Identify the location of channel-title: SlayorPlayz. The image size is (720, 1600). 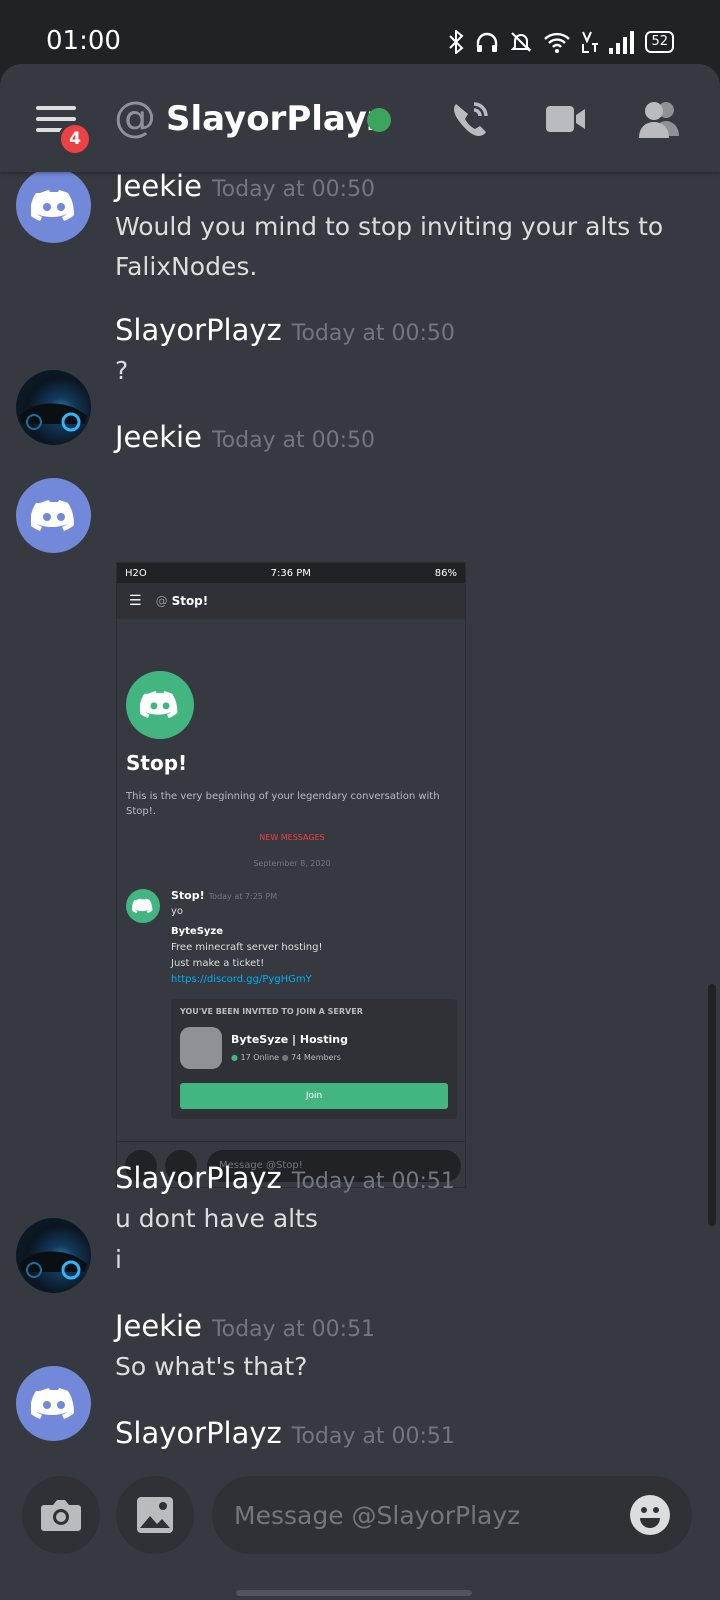
(276, 119).